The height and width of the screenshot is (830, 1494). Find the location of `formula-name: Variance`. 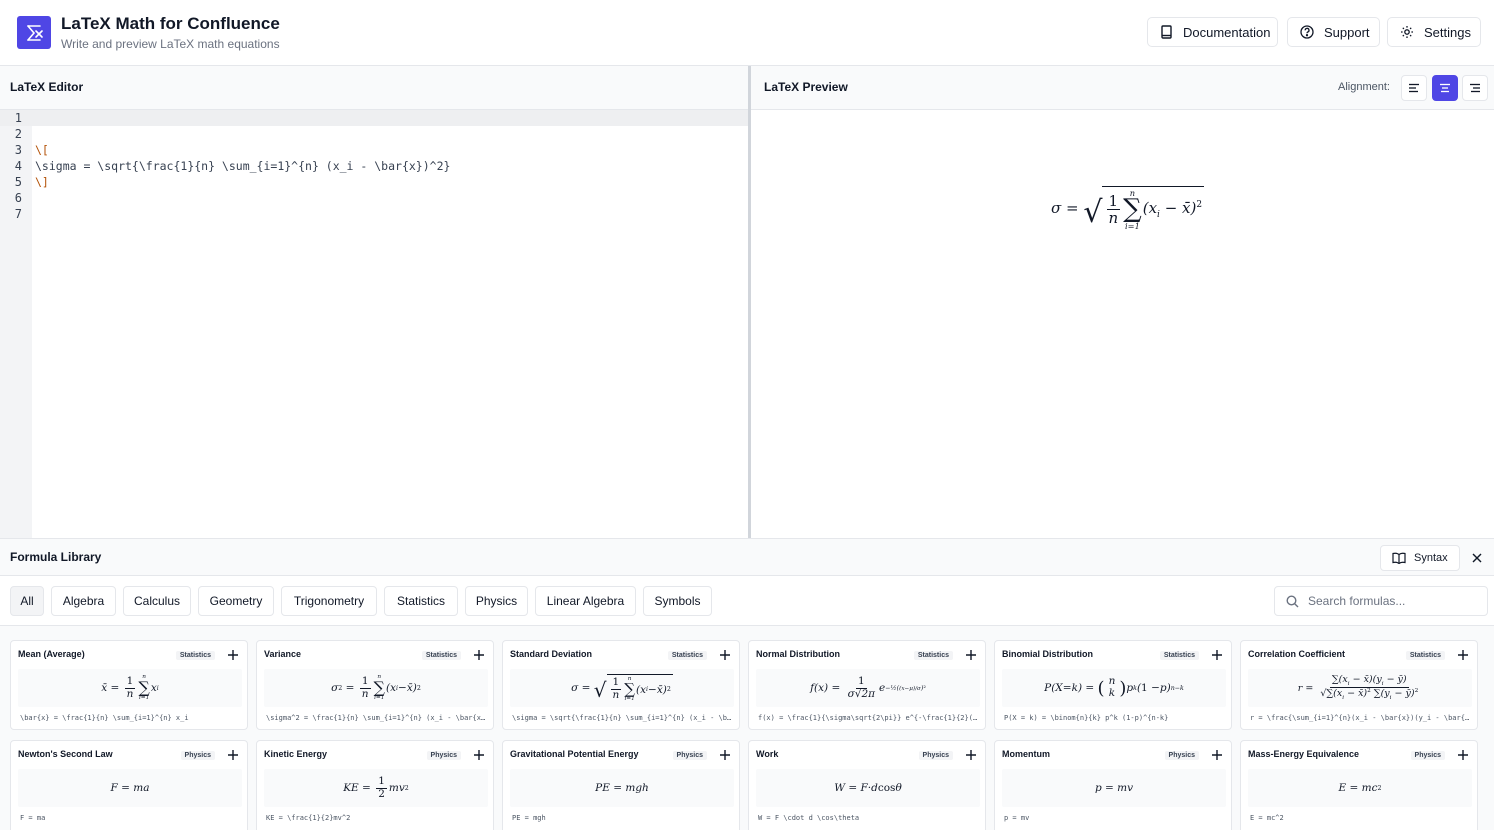

formula-name: Variance is located at coordinates (283, 654).